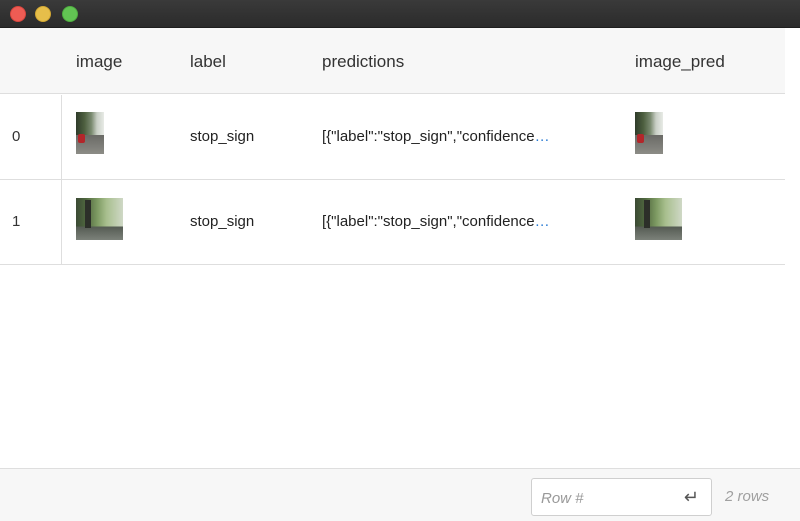  Describe the element at coordinates (363, 62) in the screenshot. I see `column-header-predictions: predictions` at that location.